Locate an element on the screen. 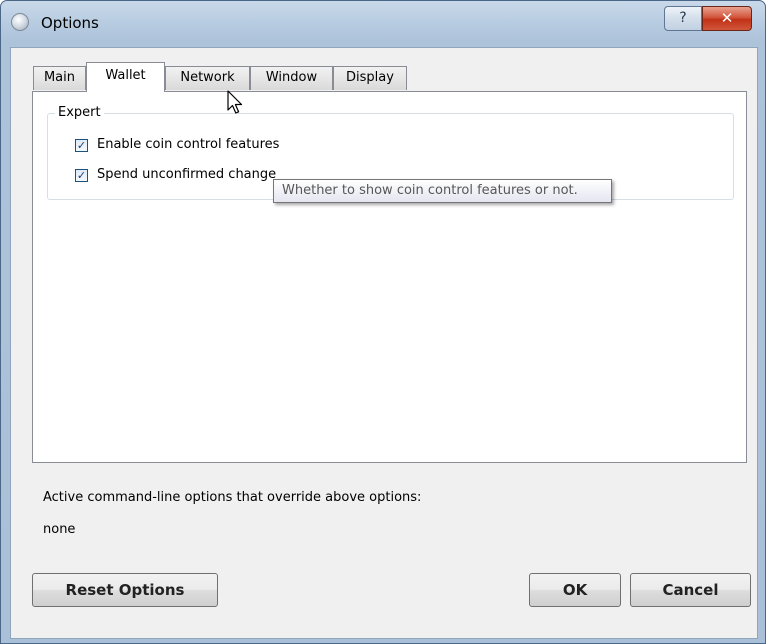  spend-unconfirmed-checkbox: ✓ is located at coordinates (81, 175).